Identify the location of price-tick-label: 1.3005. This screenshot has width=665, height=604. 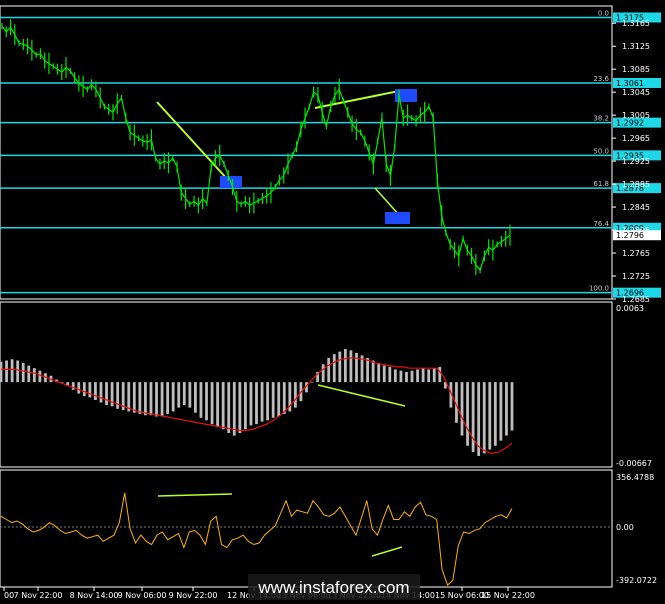
(636, 115).